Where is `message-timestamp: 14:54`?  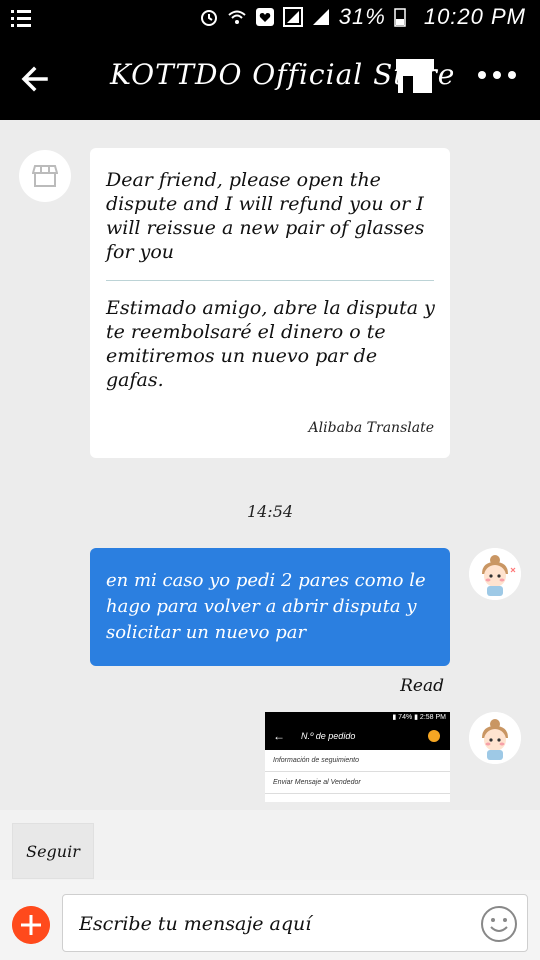 message-timestamp: 14:54 is located at coordinates (270, 511).